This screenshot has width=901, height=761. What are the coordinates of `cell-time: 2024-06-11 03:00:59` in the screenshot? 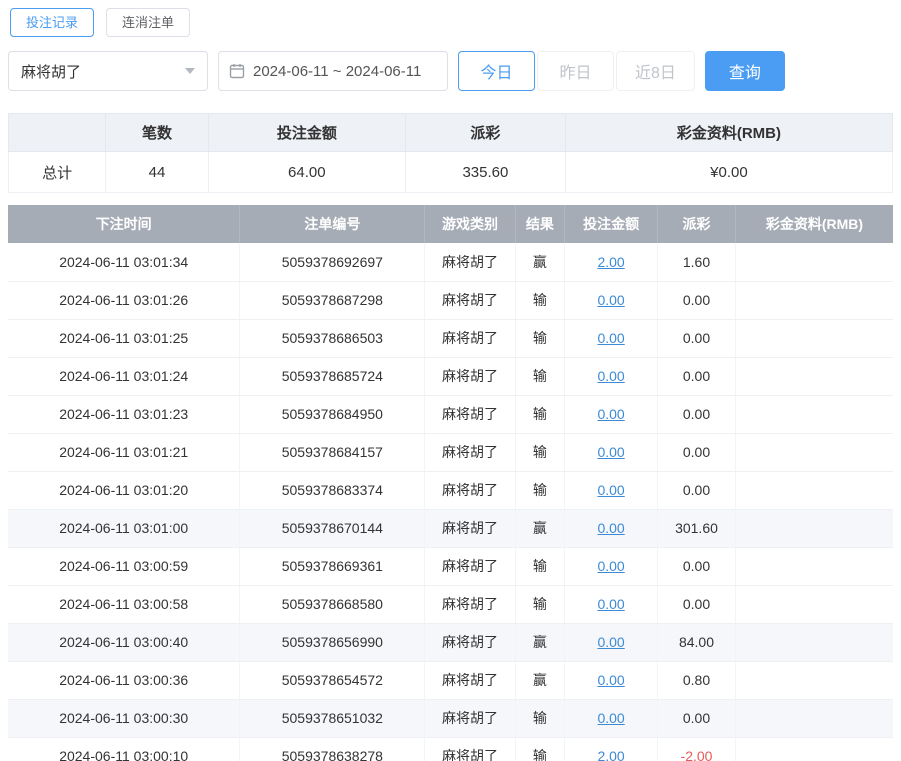 It's located at (124, 566).